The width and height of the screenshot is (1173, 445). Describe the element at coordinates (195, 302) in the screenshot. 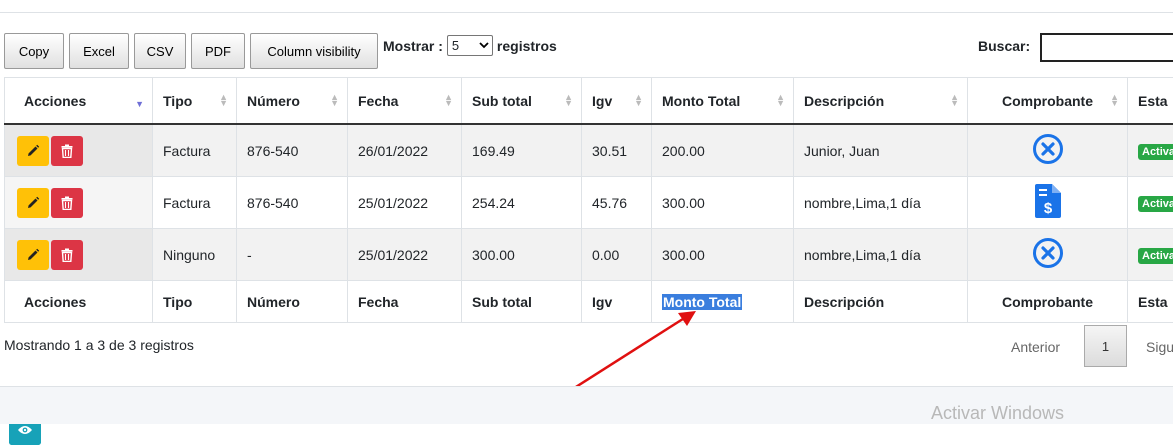

I see `footer-tipo: Tipo` at that location.